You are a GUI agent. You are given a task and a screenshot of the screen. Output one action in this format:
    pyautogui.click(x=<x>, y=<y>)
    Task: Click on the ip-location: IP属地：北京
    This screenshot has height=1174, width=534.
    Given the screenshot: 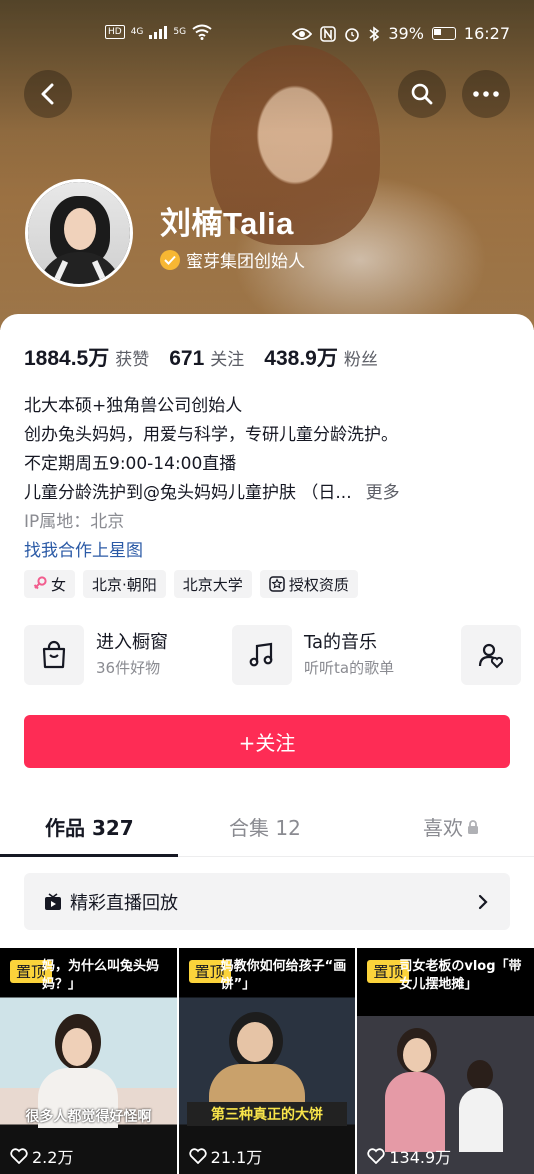 What is the action you would take?
    pyautogui.click(x=74, y=522)
    